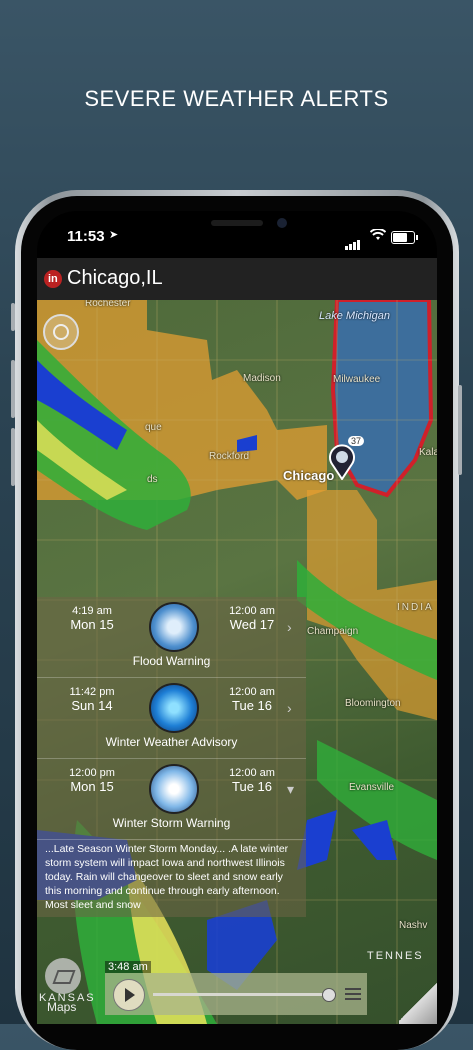 The height and width of the screenshot is (1050, 473). What do you see at coordinates (92, 705) in the screenshot?
I see `alert-start-day: Sun 14` at bounding box center [92, 705].